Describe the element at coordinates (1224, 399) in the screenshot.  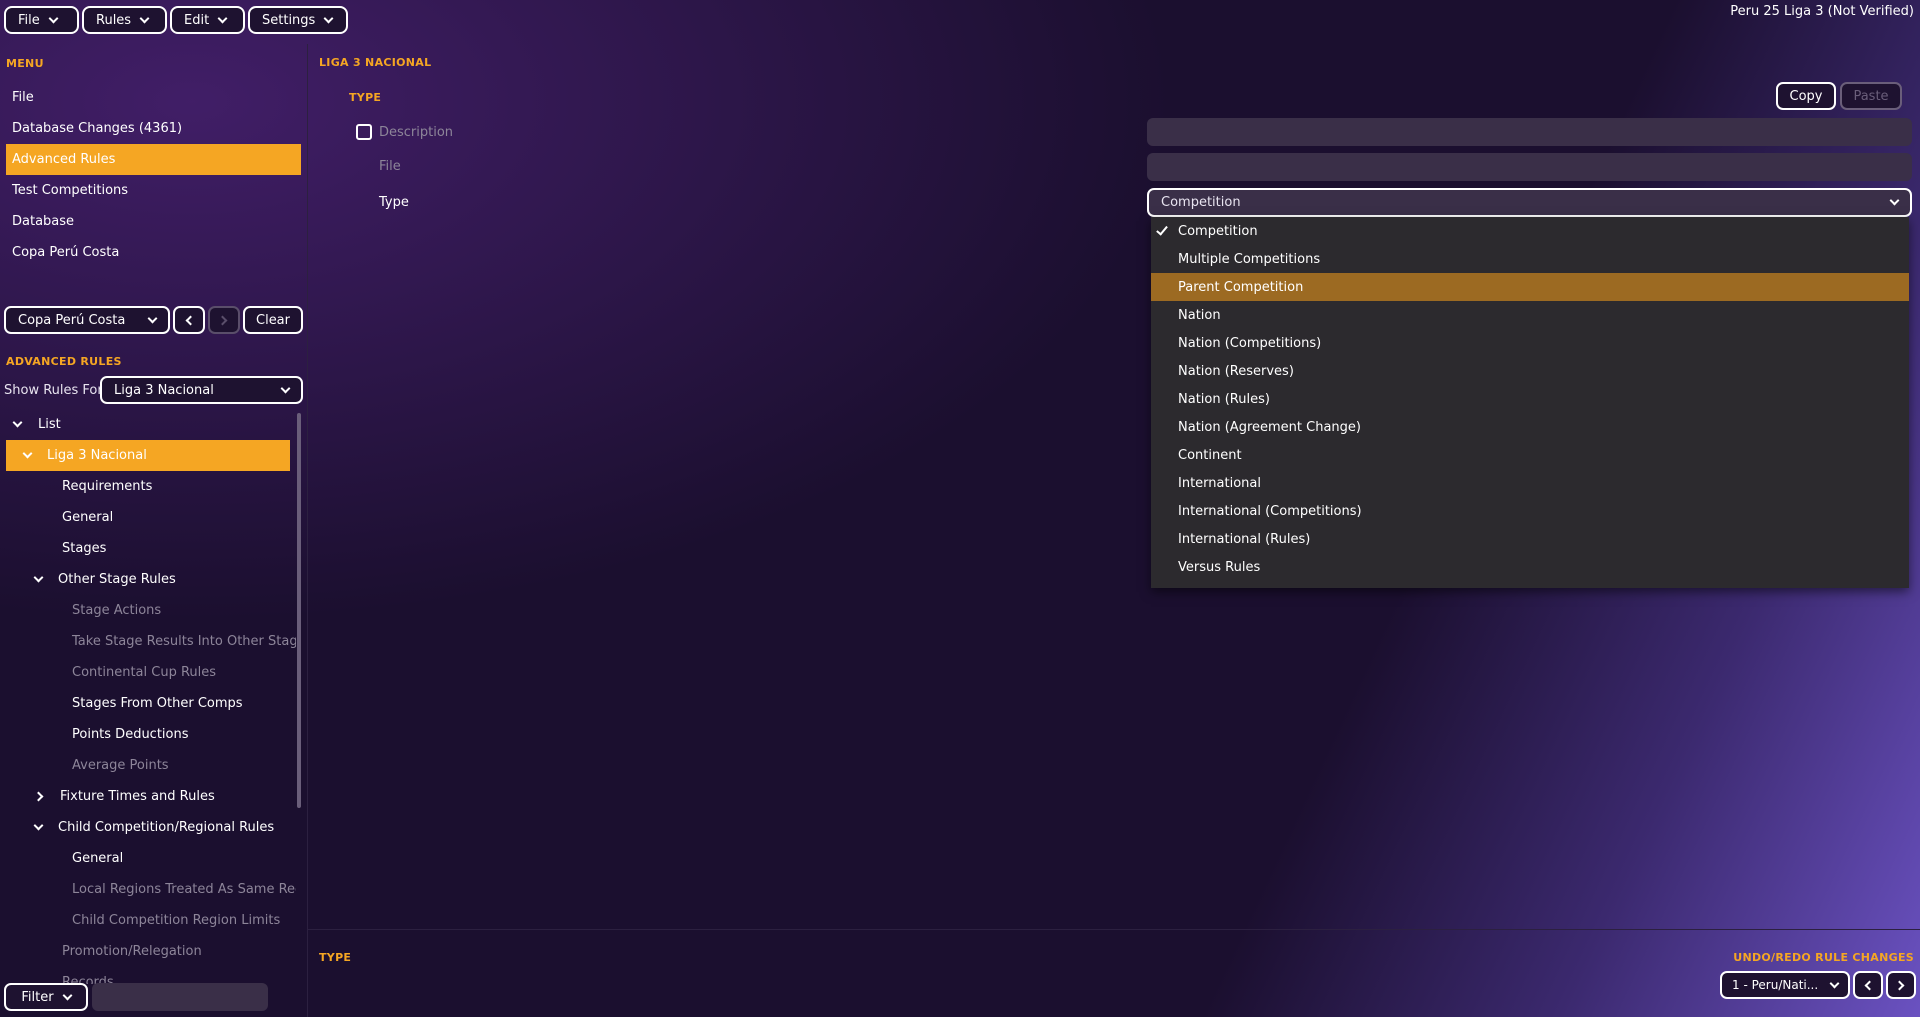
I see `option-label: Nation (Rules)` at that location.